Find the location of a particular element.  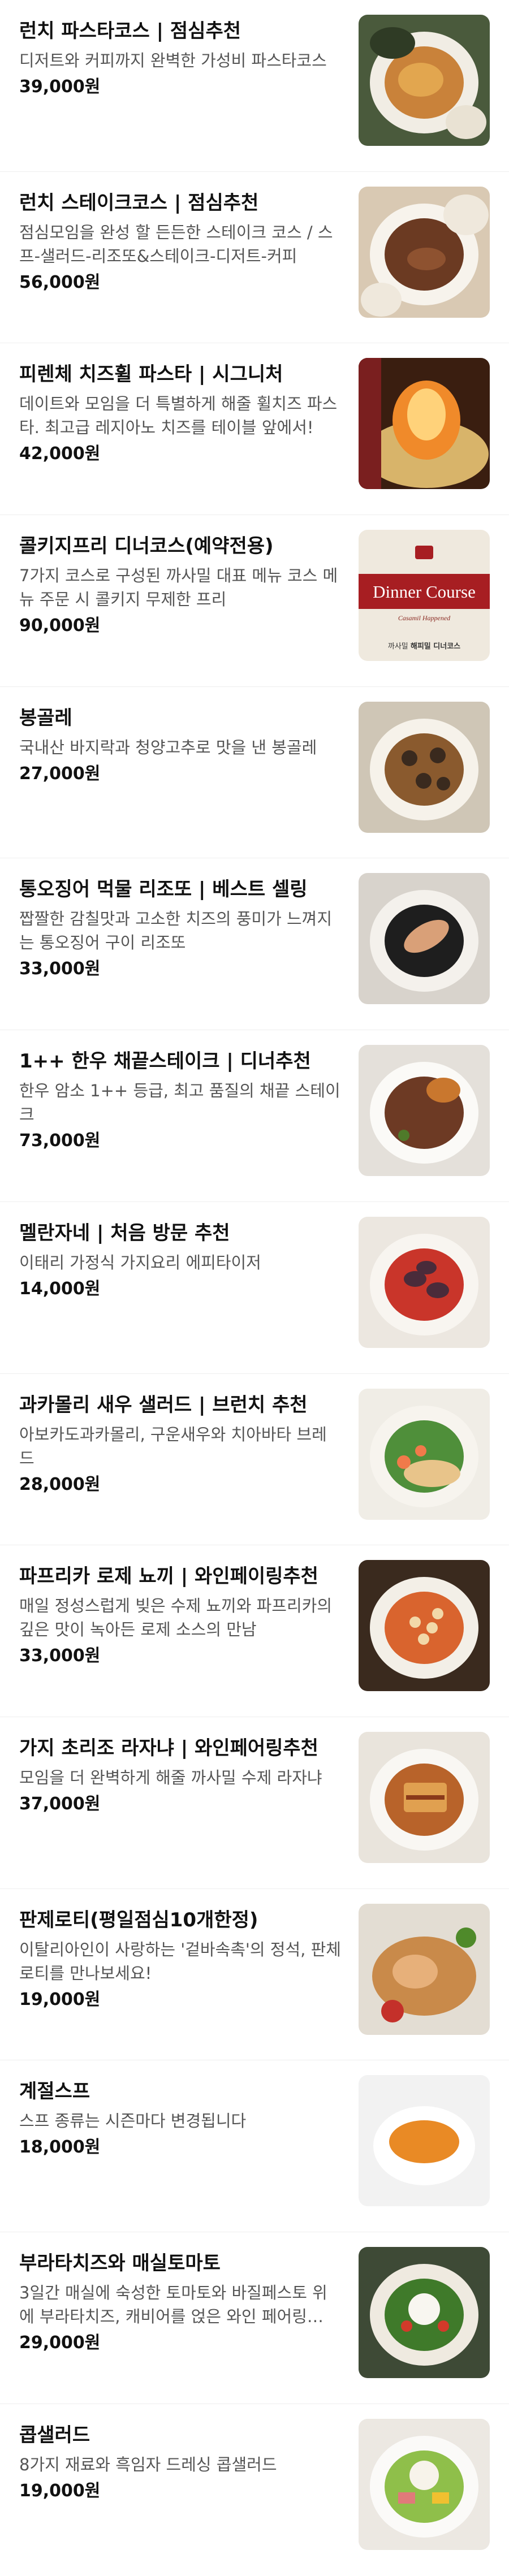

menu-item: 콥샐러드 8가지 재료와 흑임자 드레싱 콥샐러드 19,000원 is located at coordinates (255, 2490).